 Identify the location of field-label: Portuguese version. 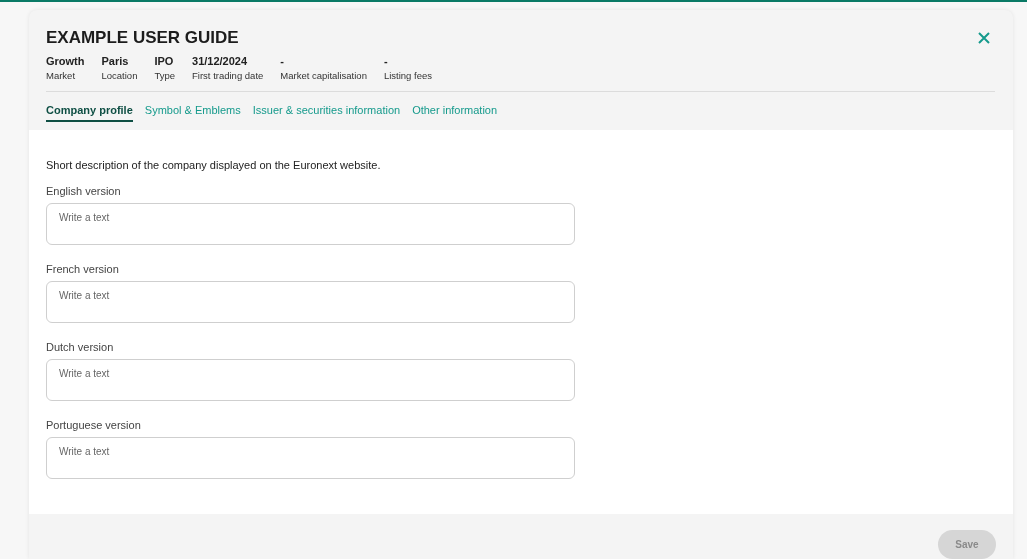
(94, 425).